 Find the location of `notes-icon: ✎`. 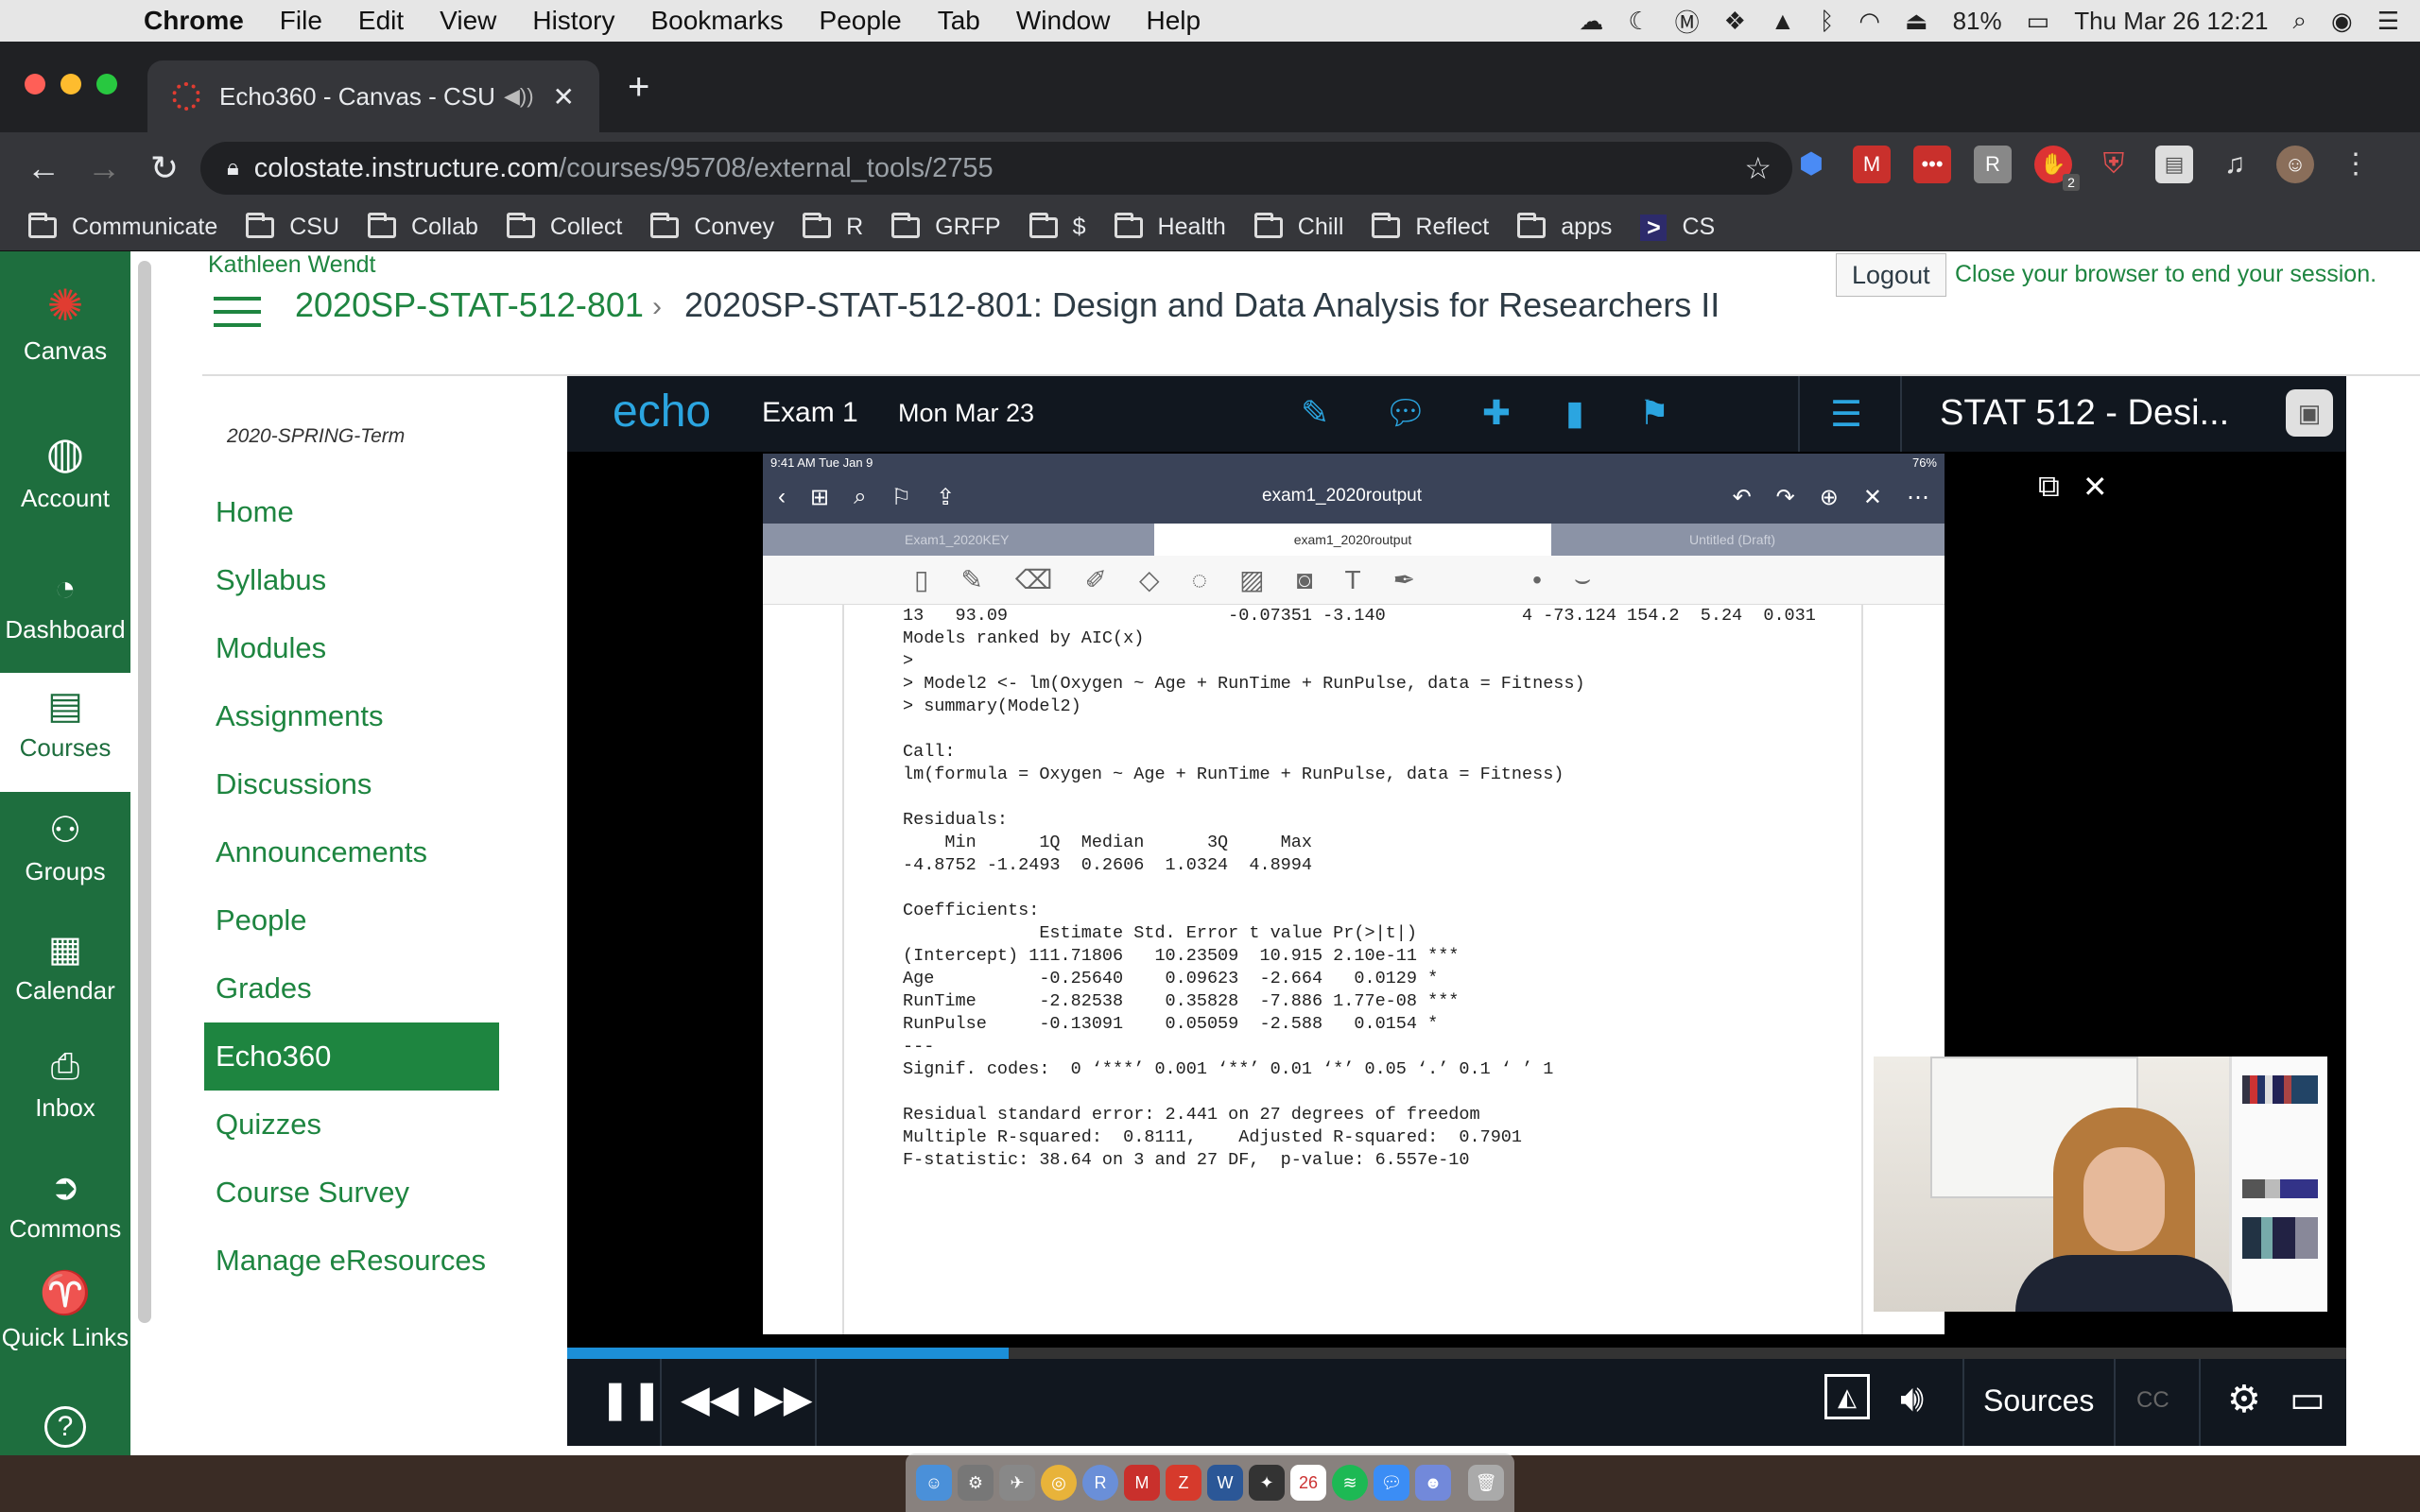

notes-icon: ✎ is located at coordinates (1315, 413).